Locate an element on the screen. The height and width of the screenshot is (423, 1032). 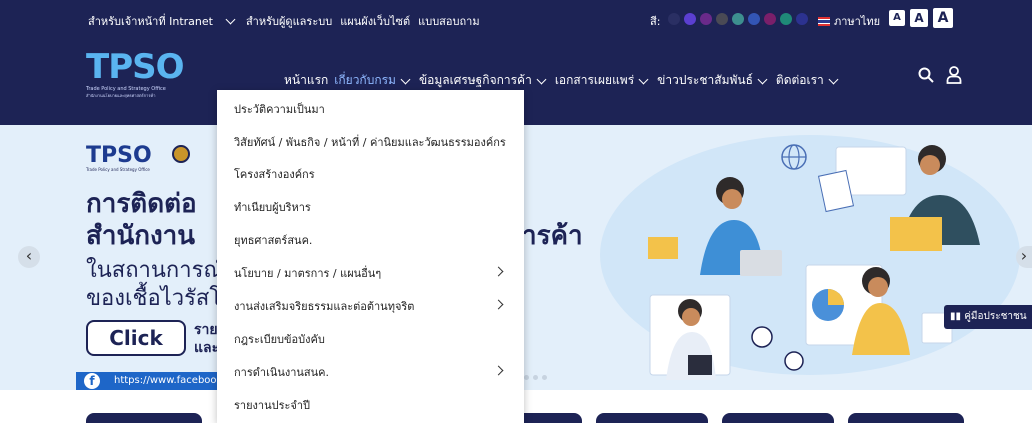
dropdown-item: ทำเนียบผู้บริหาร is located at coordinates (370, 207).